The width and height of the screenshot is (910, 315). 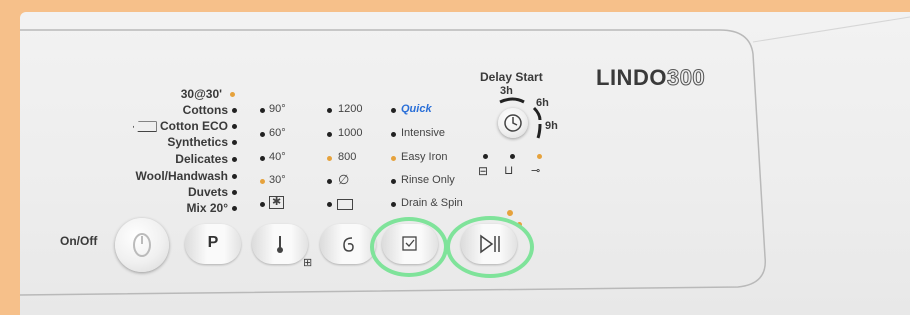 What do you see at coordinates (424, 157) in the screenshot?
I see `option-easy-iron: Easy Iron` at bounding box center [424, 157].